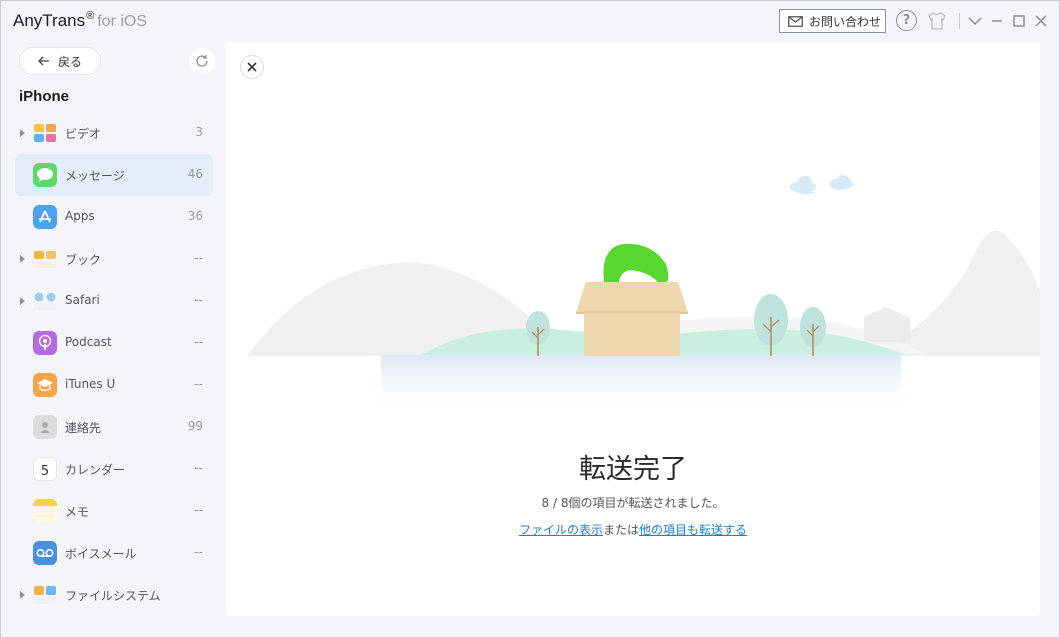  What do you see at coordinates (45, 511) in the screenshot?
I see `notes-icon` at bounding box center [45, 511].